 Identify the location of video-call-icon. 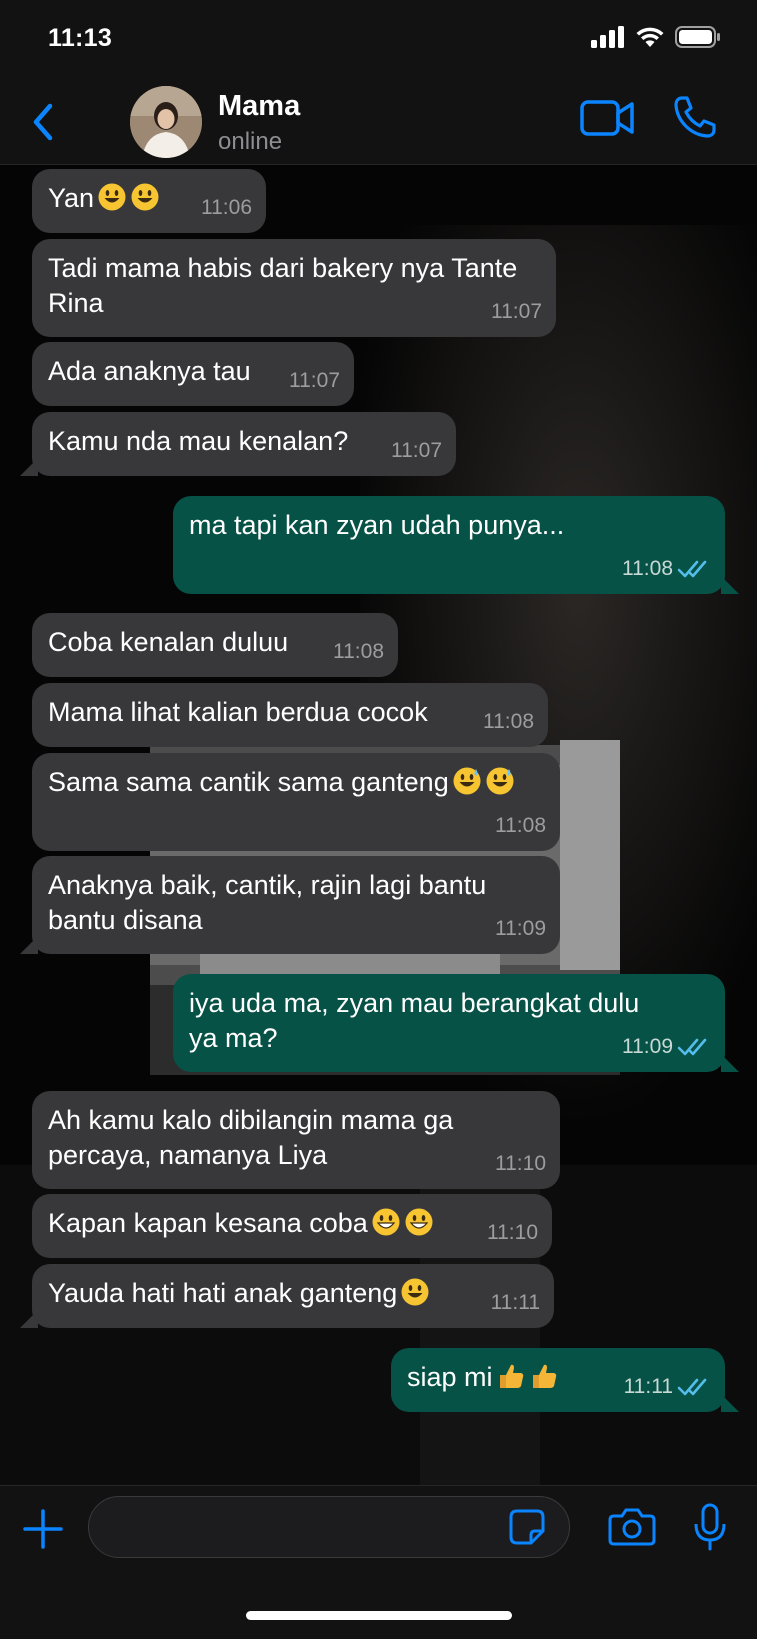
(608, 118).